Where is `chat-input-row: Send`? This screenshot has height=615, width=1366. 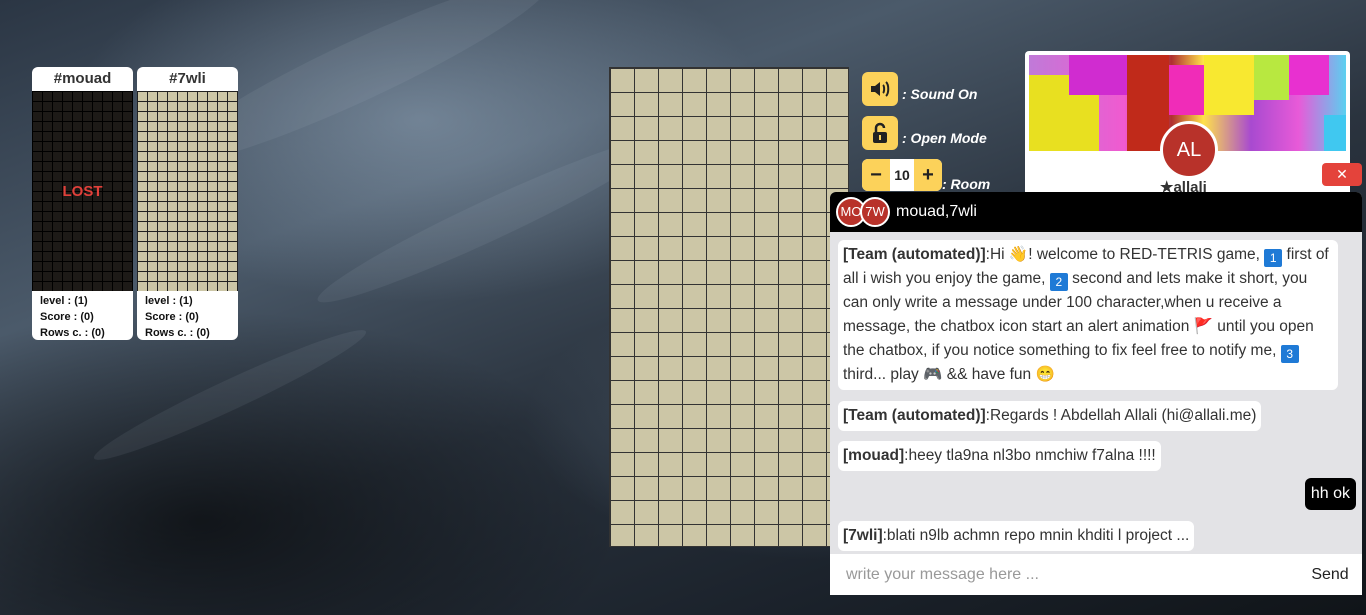 chat-input-row: Send is located at coordinates (1096, 574).